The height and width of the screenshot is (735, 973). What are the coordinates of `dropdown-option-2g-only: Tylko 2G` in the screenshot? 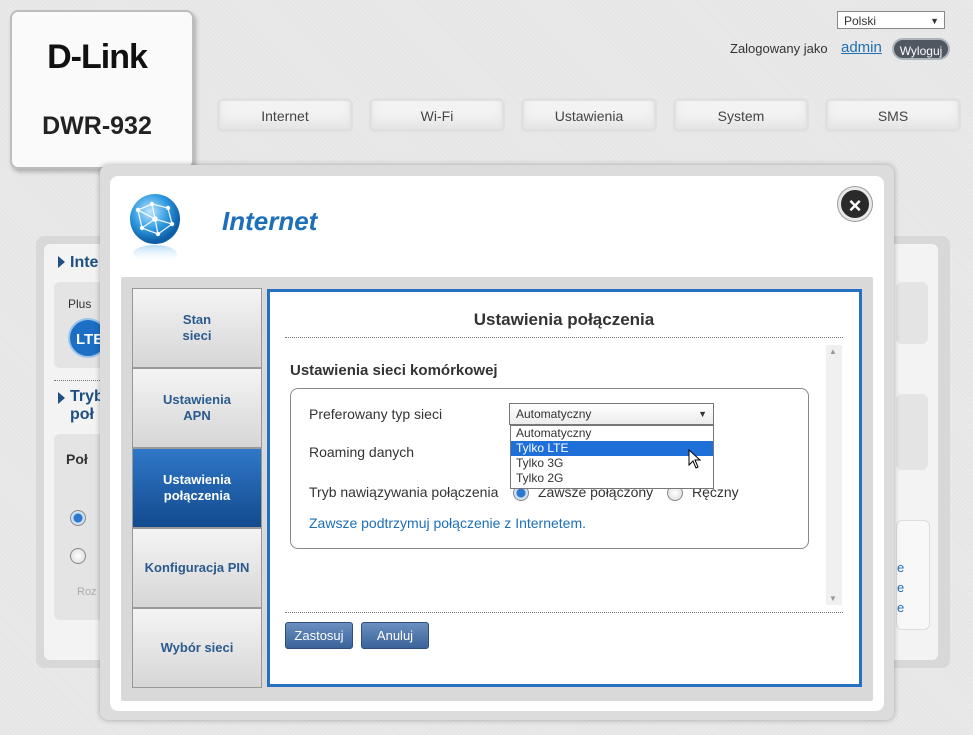 It's located at (612, 478).